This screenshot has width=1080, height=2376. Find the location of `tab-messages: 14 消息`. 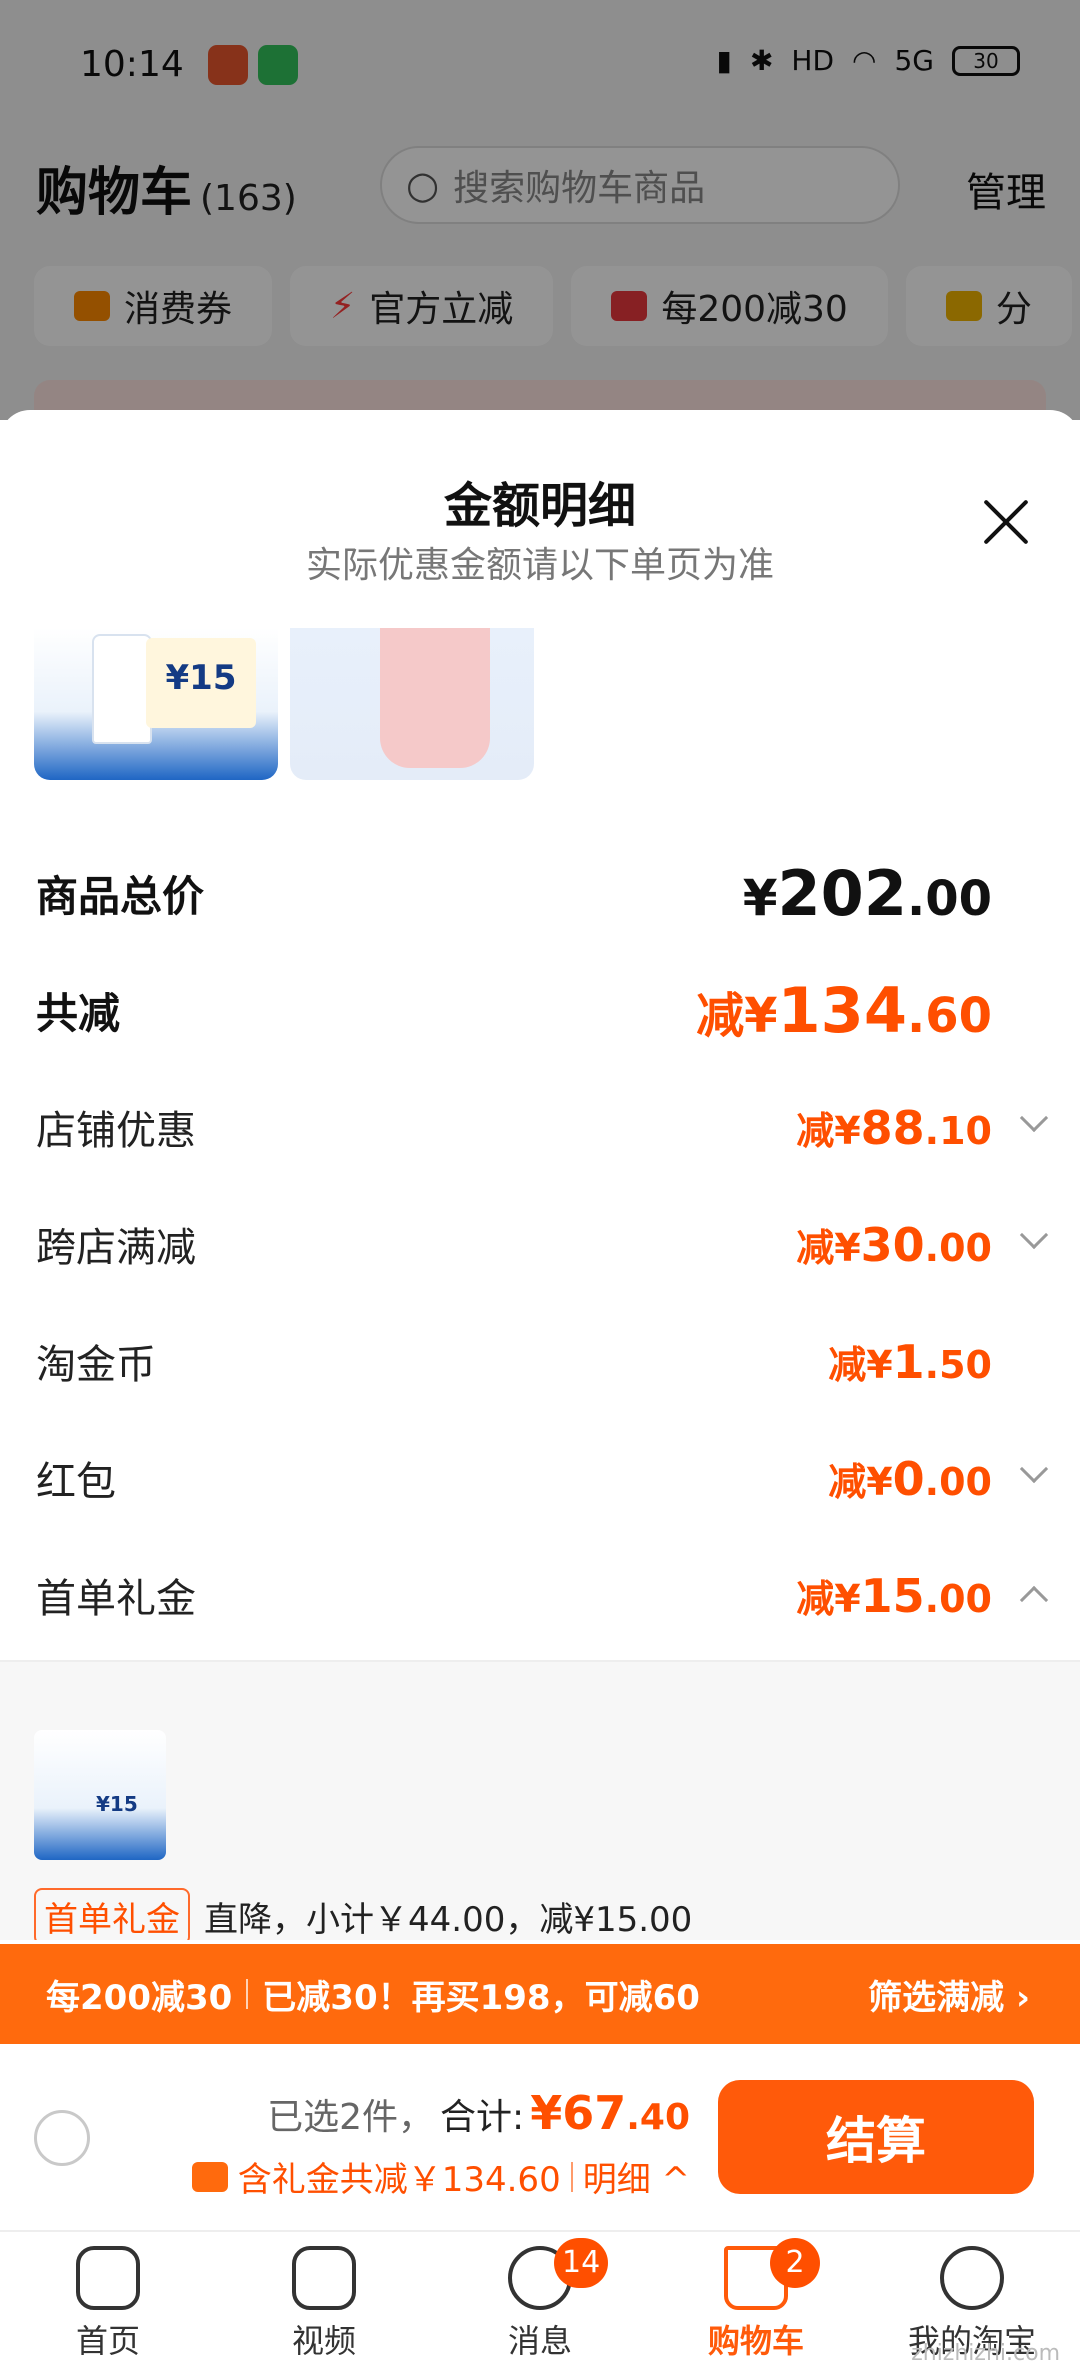

tab-messages: 14 消息 is located at coordinates (540, 2304).